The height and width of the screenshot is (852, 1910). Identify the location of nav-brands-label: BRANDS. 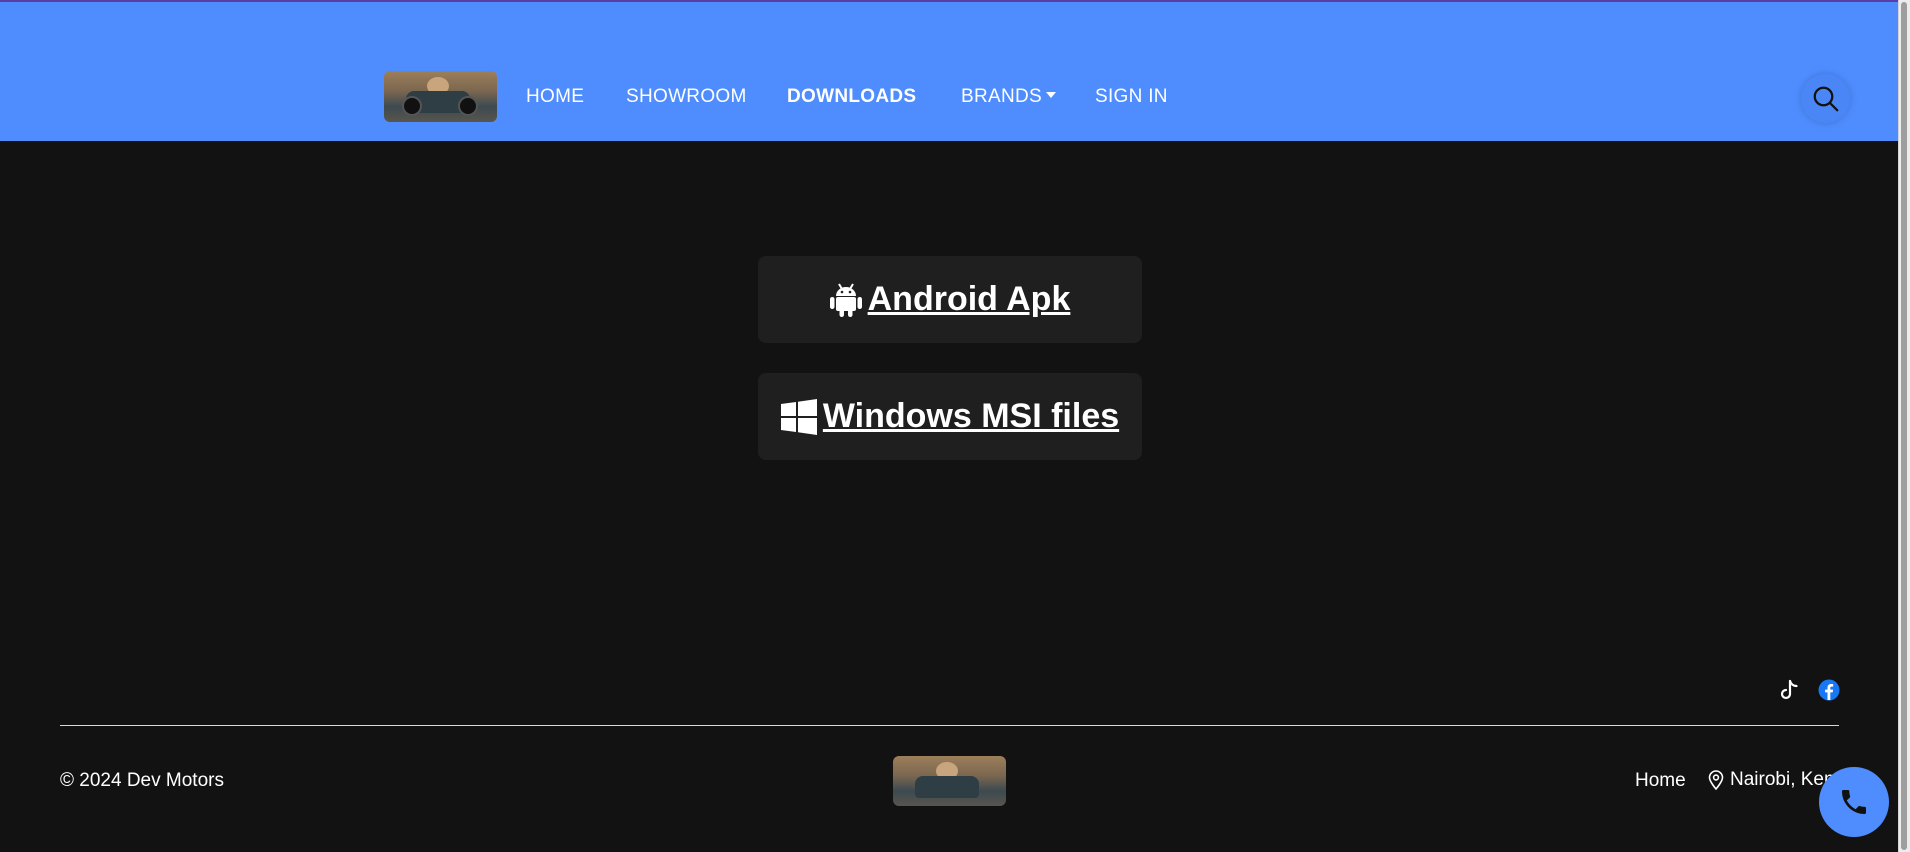
(1001, 96).